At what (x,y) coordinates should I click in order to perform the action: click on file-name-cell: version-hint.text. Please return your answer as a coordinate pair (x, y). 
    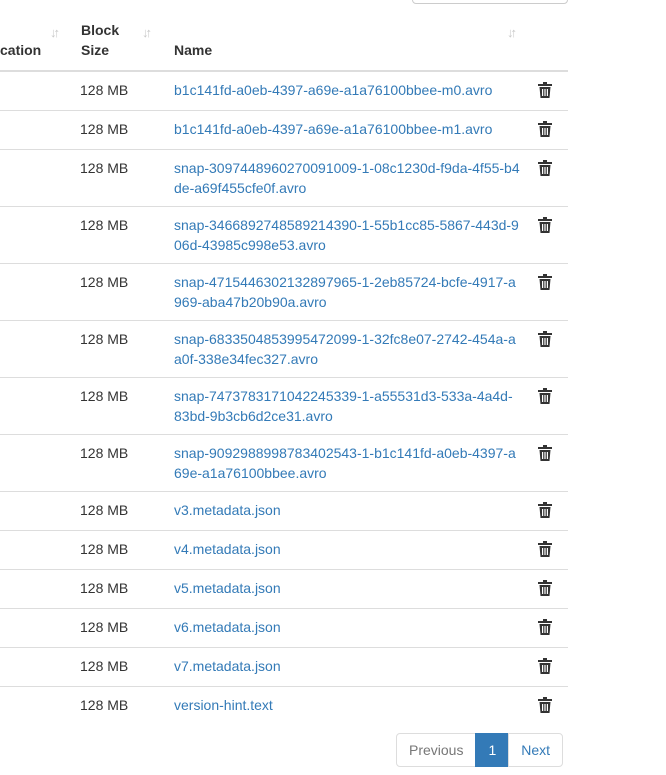
    Looking at the image, I should click on (335, 705).